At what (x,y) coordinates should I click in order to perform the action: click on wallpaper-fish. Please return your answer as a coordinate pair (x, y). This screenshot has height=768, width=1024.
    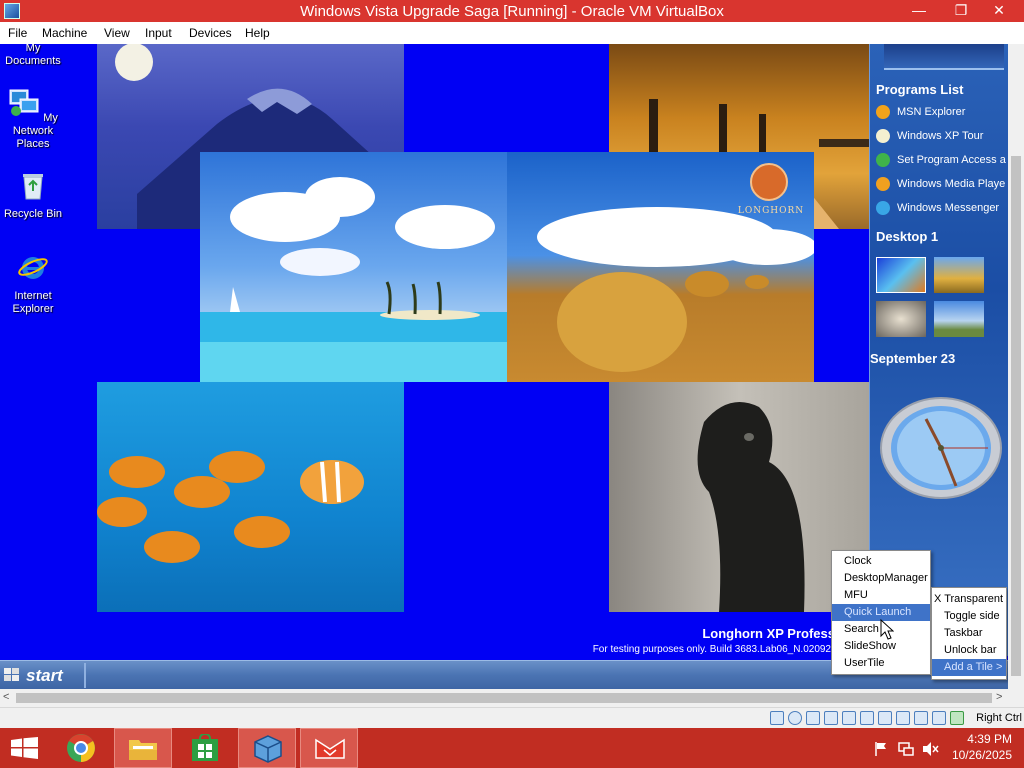
    Looking at the image, I should click on (250, 497).